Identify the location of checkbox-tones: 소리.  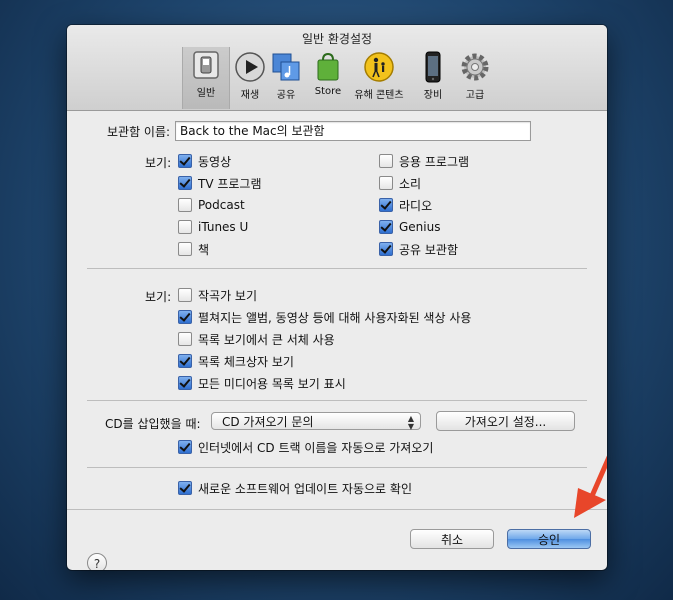
(400, 183).